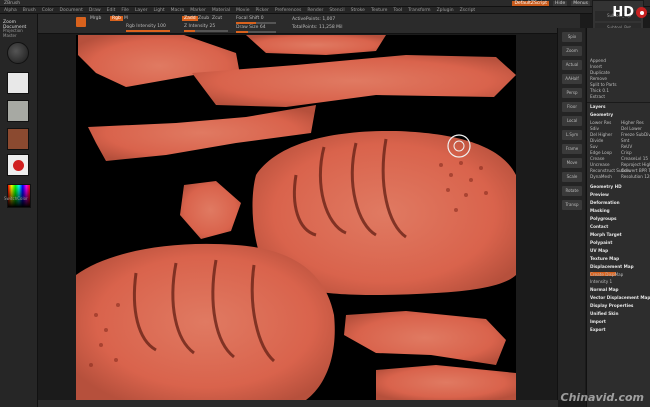  I want to click on z-intensity-slider, so click(206, 31).